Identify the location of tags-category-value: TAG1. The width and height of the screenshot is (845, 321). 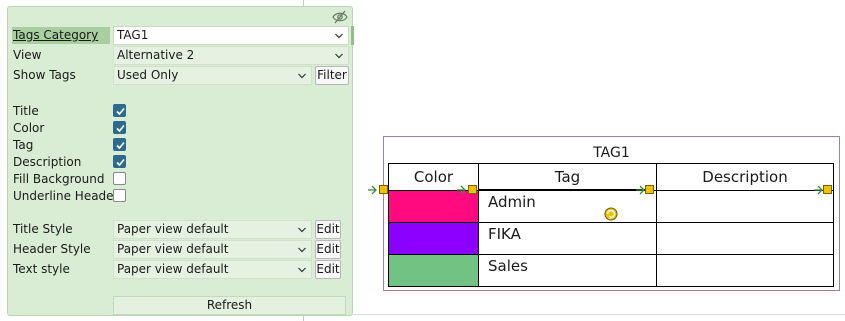
(133, 35).